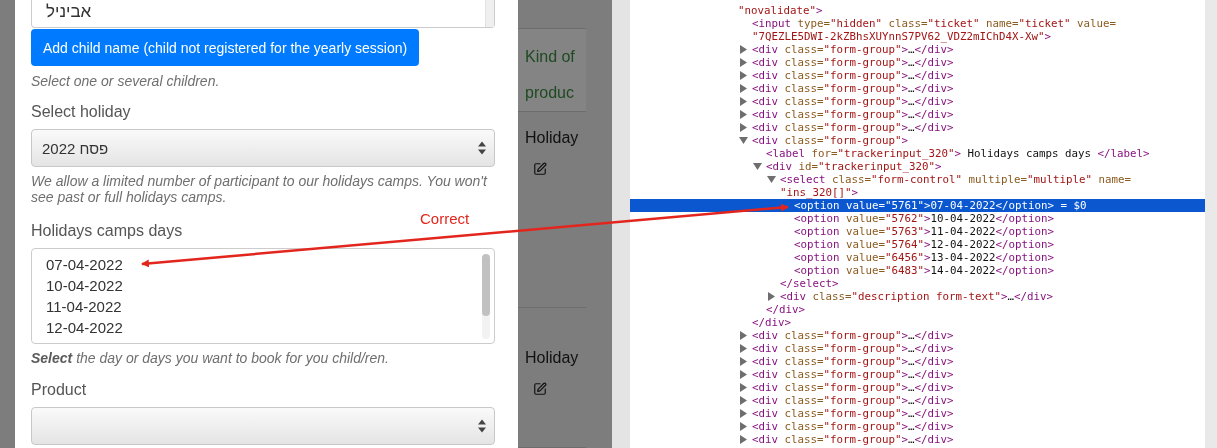  What do you see at coordinates (263, 14) in the screenshot?
I see `children-list-box: אביניל` at bounding box center [263, 14].